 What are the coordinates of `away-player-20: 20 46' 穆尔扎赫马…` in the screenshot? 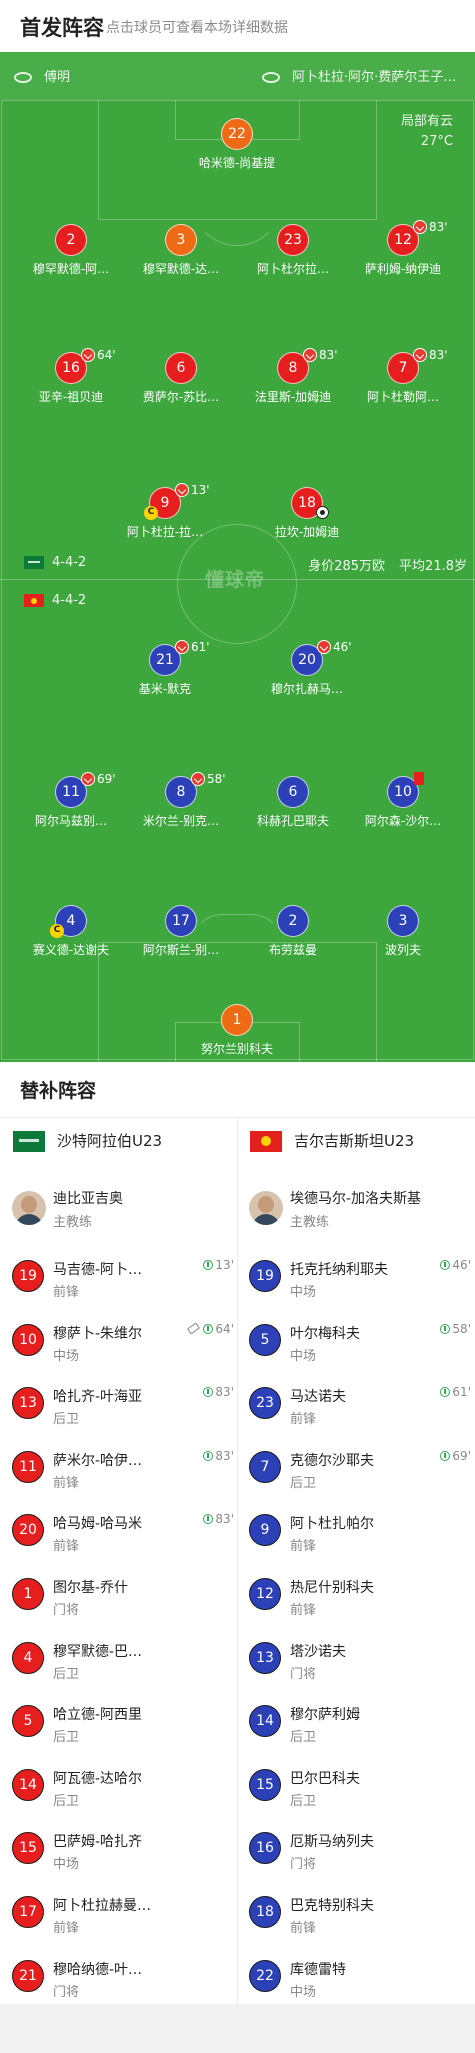 It's located at (307, 668).